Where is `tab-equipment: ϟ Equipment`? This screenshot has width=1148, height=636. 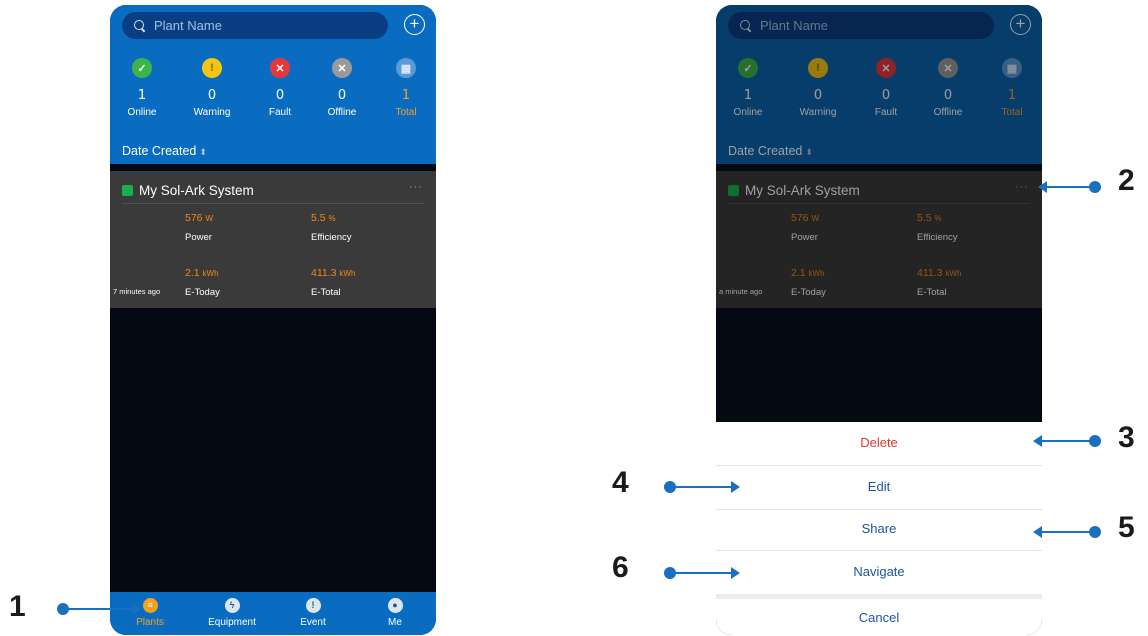 tab-equipment: ϟ Equipment is located at coordinates (232, 613).